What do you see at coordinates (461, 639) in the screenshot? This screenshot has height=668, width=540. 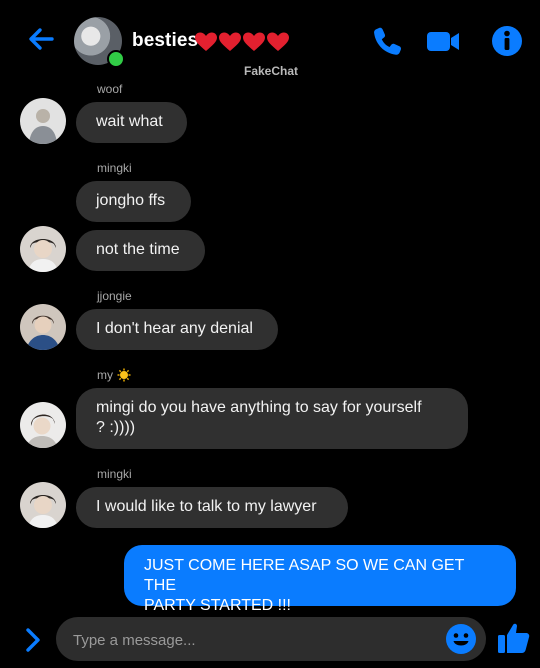 I see `emoji-icon` at bounding box center [461, 639].